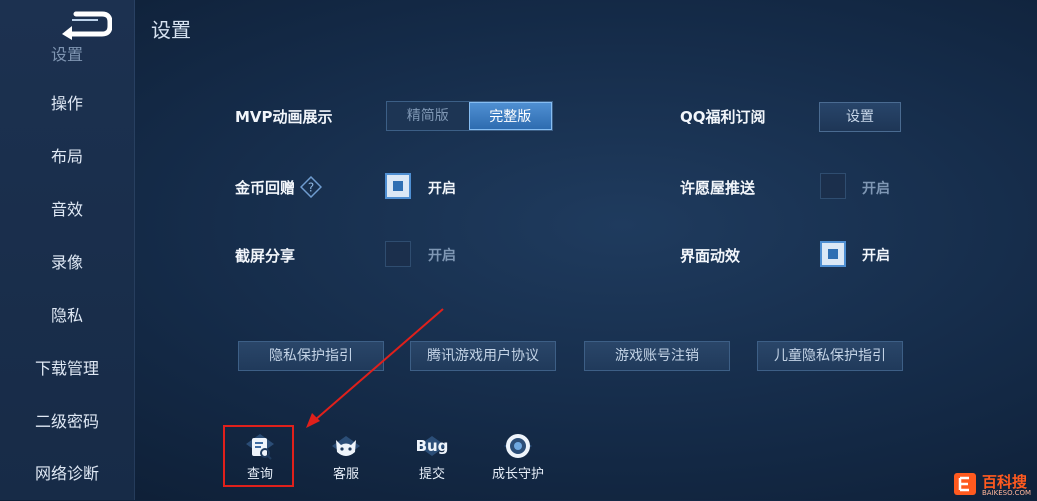 This screenshot has width=1037, height=501. What do you see at coordinates (1006, 493) in the screenshot?
I see `watermark-sub: BAIKESO.COM` at bounding box center [1006, 493].